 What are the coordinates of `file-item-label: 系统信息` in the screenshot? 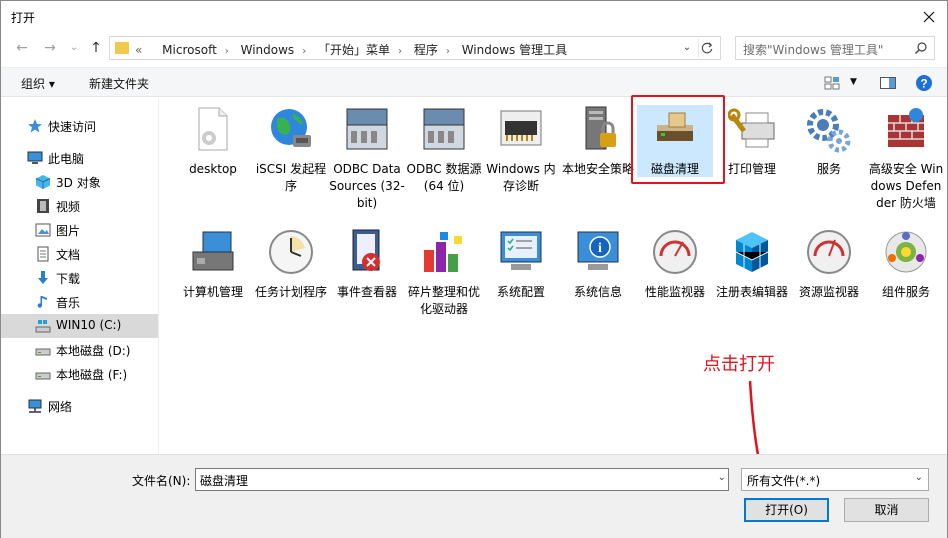 It's located at (597, 292).